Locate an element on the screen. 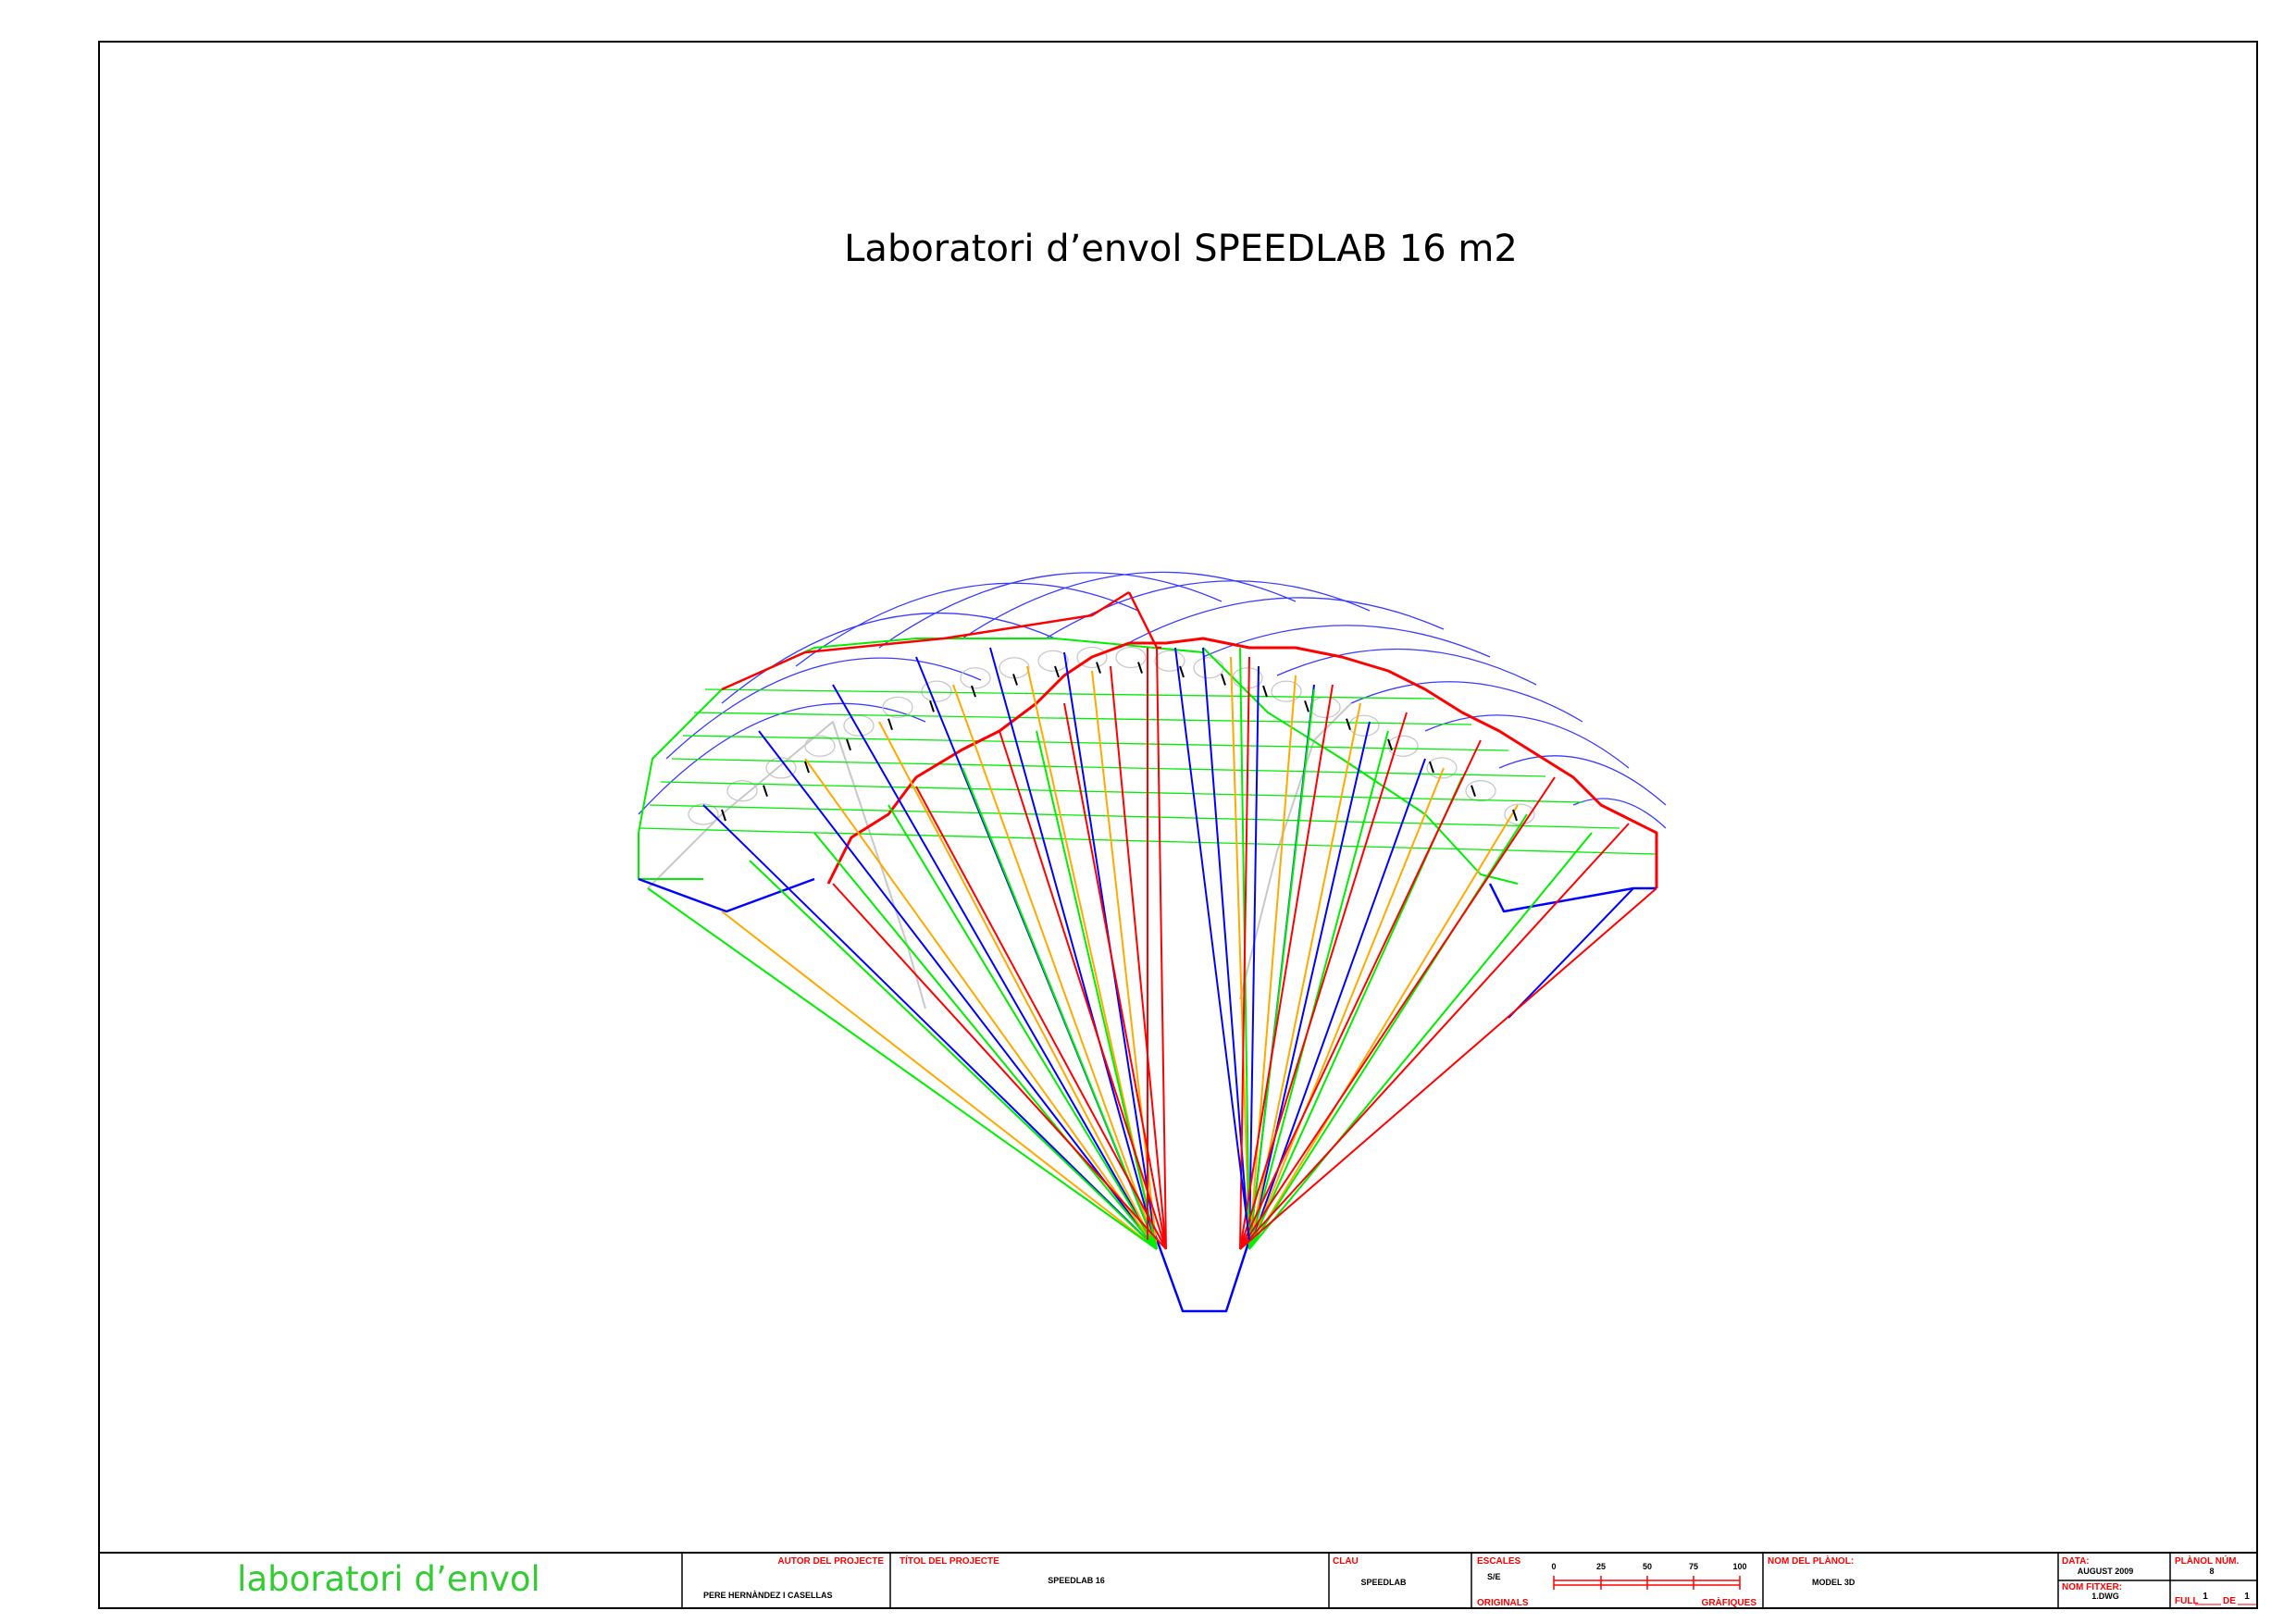 Image resolution: width=2296 pixels, height=1623 pixels. file-value: 1.DWG is located at coordinates (2105, 1596).